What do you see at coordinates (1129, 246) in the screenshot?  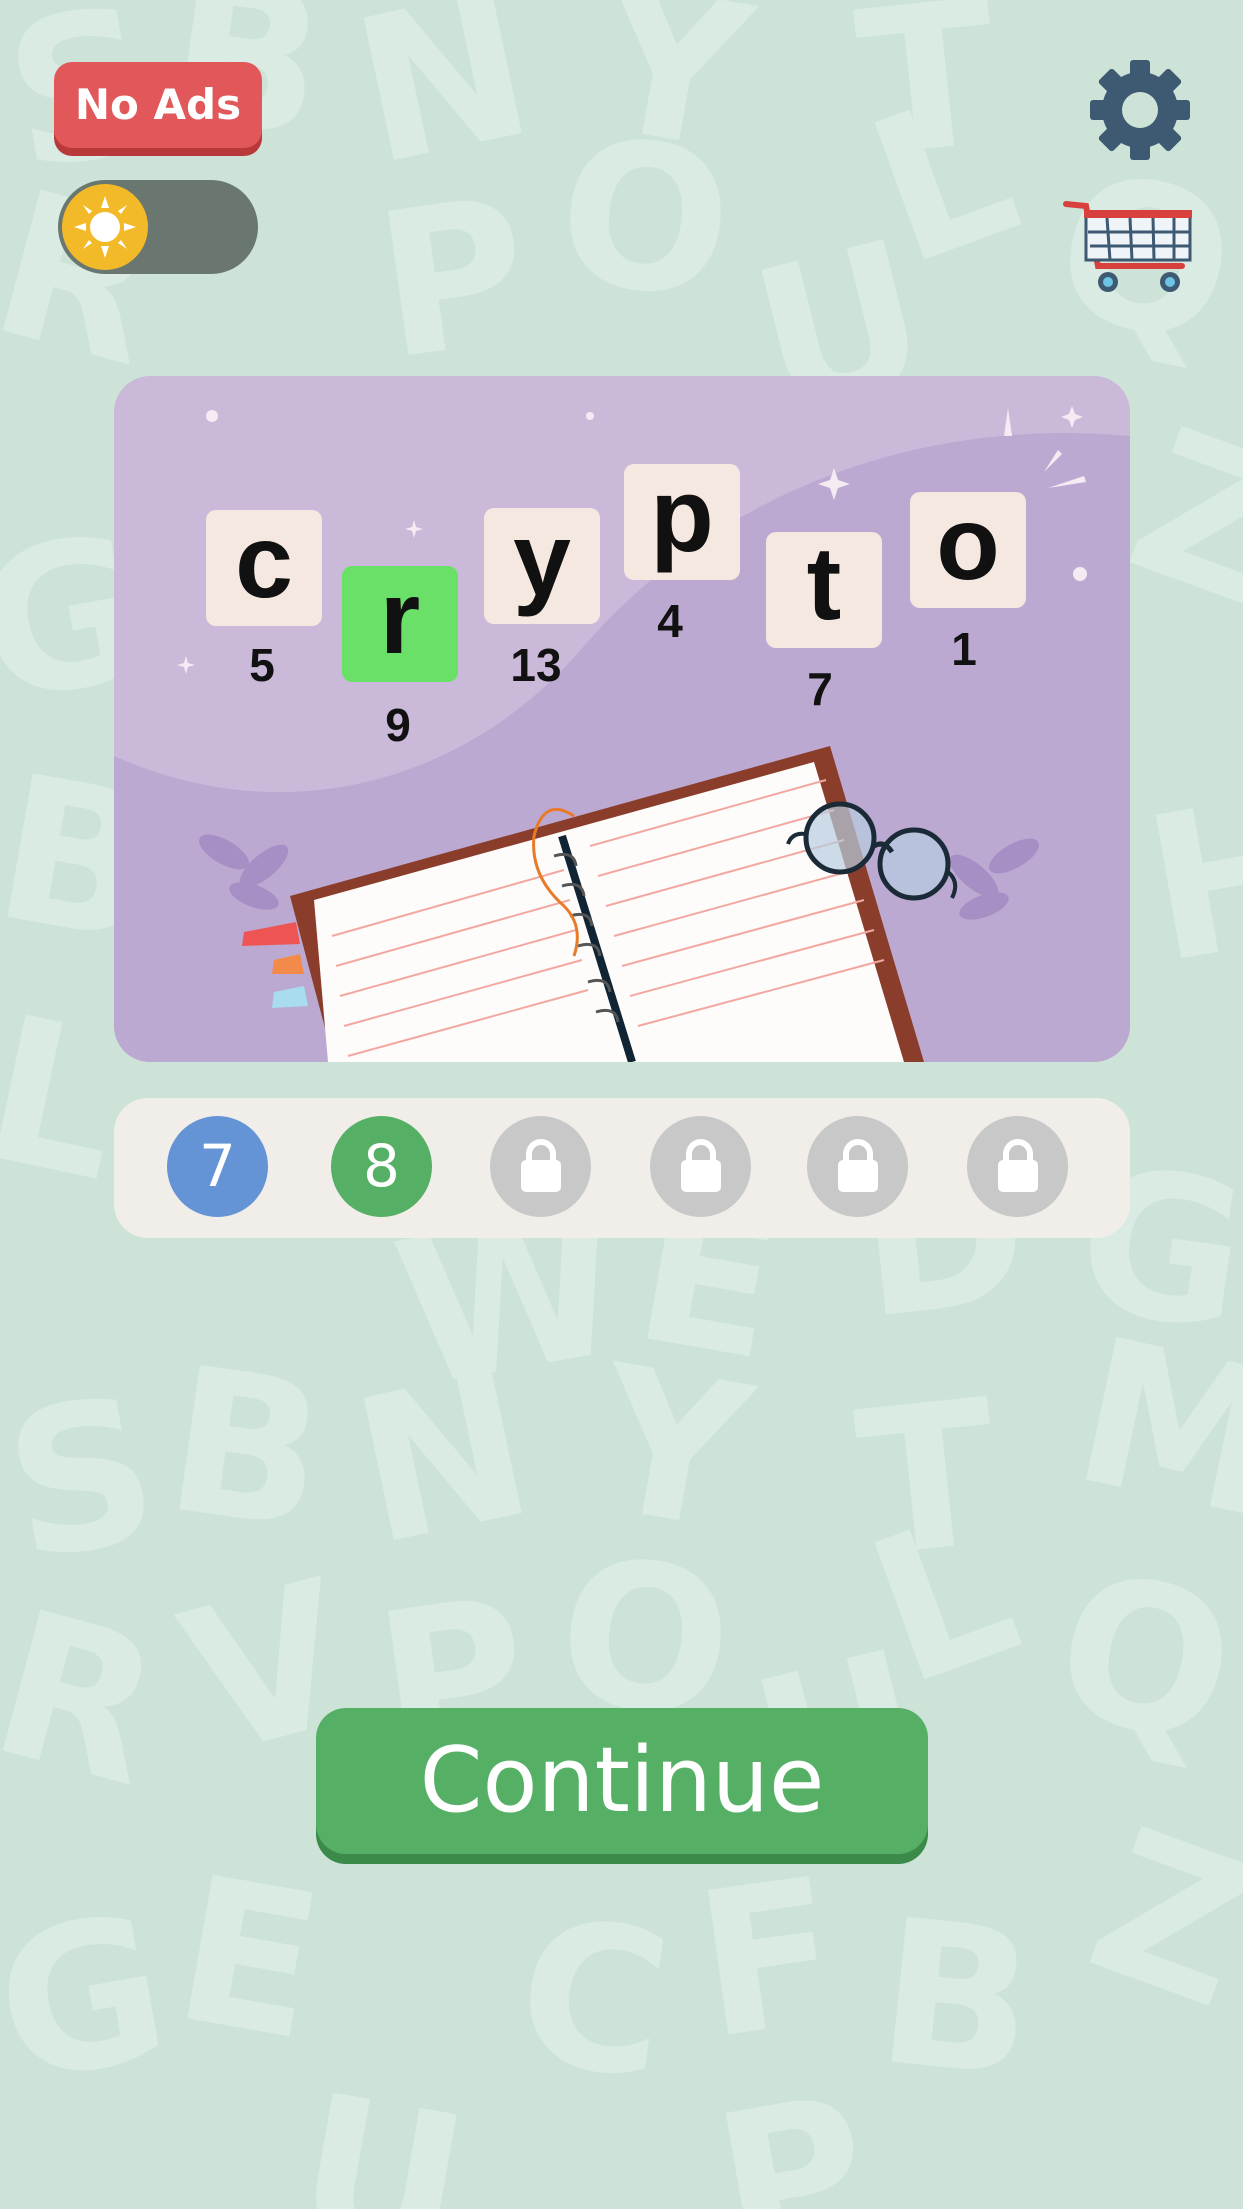 I see `shopping-cart-icon` at bounding box center [1129, 246].